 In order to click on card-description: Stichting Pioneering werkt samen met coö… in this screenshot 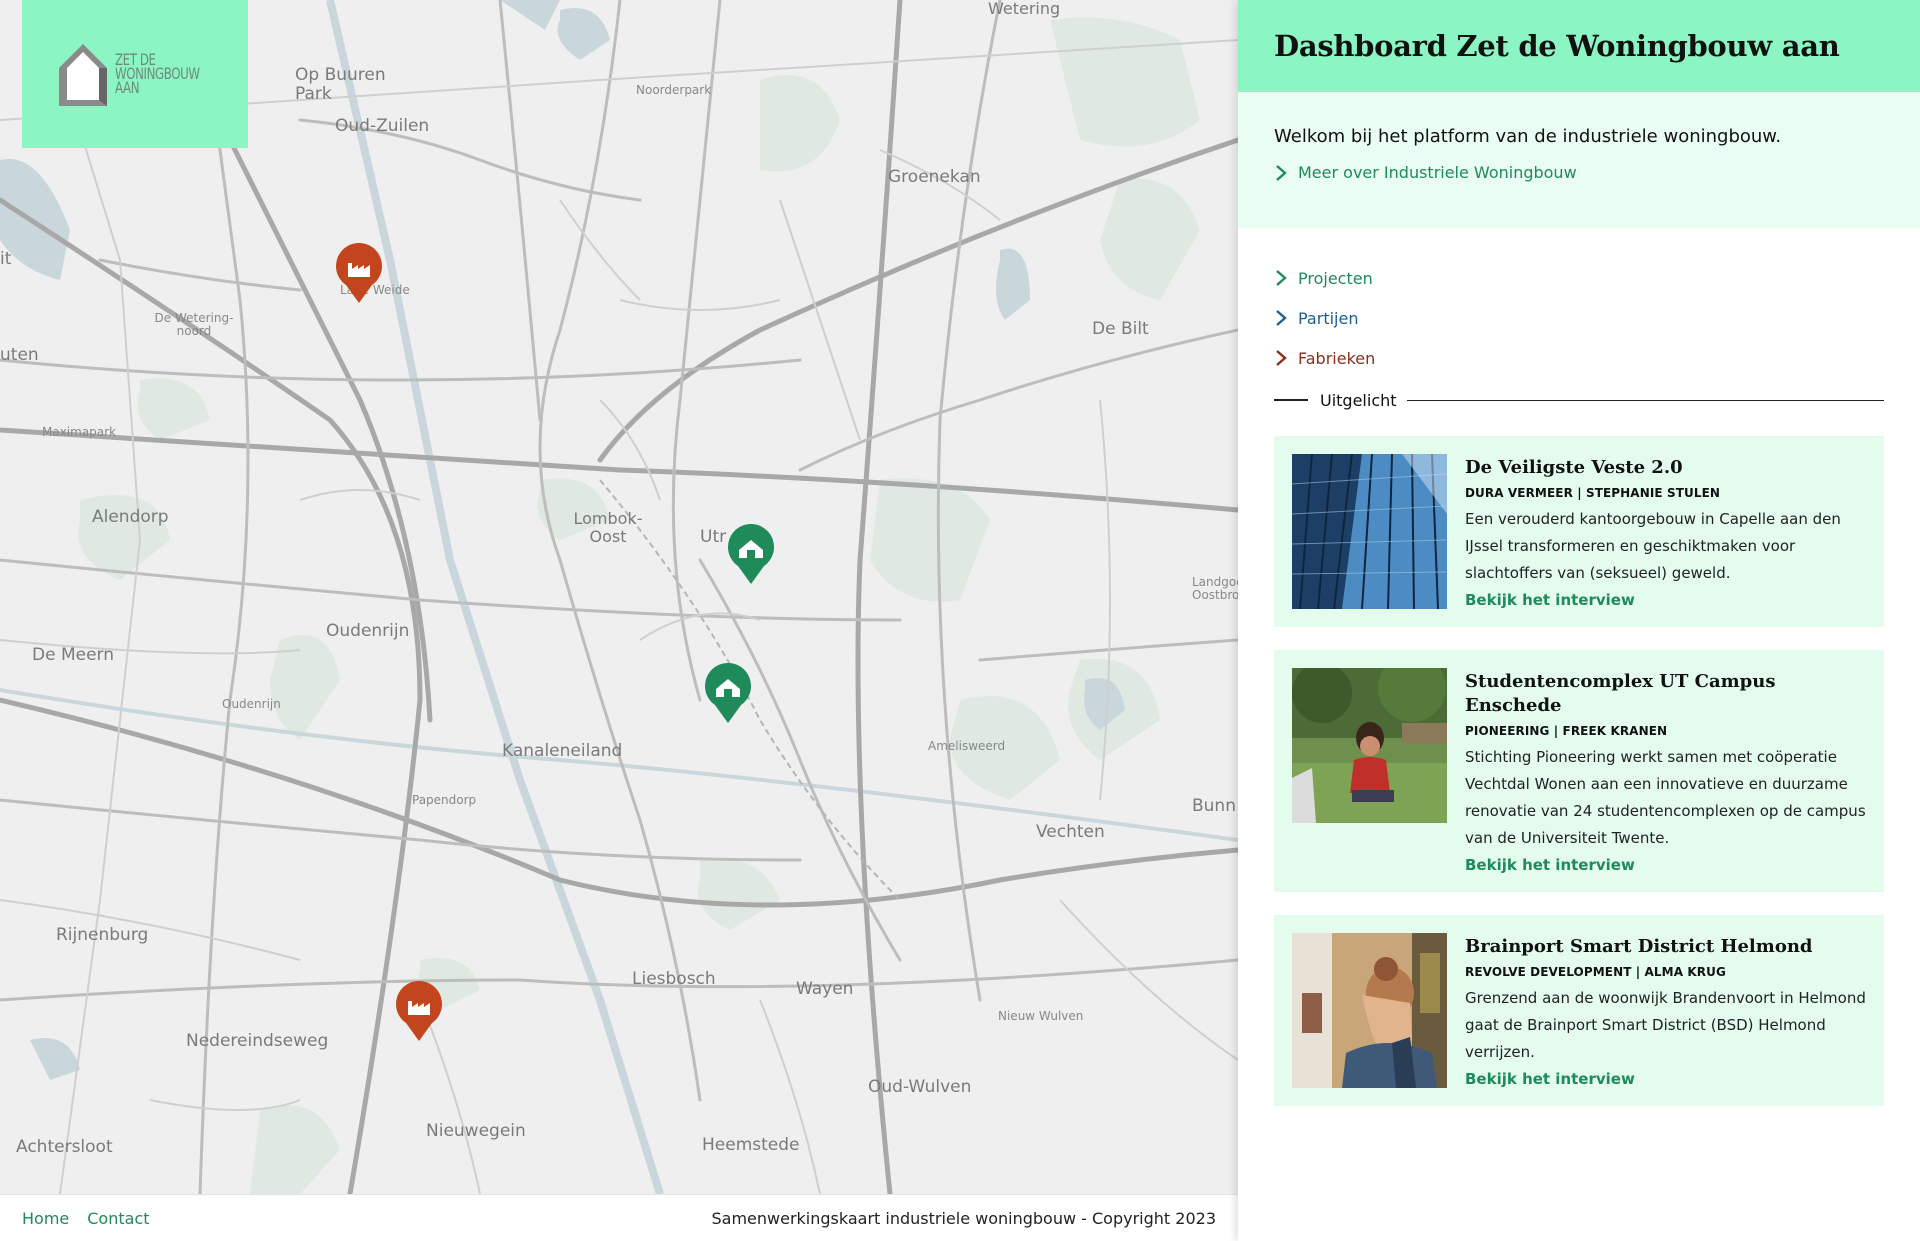, I will do `click(1665, 797)`.